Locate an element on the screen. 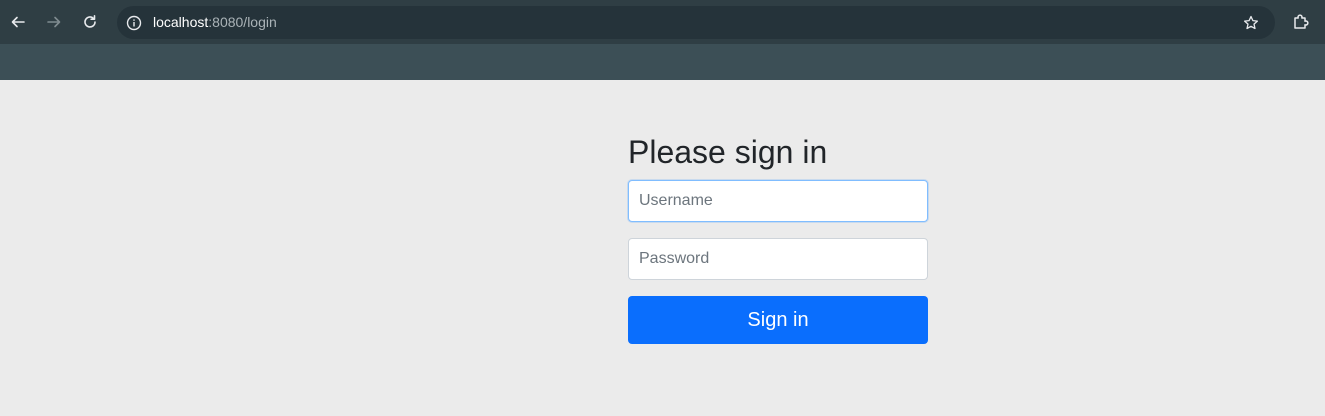 This screenshot has width=1325, height=416. bookmark-button is located at coordinates (1251, 23).